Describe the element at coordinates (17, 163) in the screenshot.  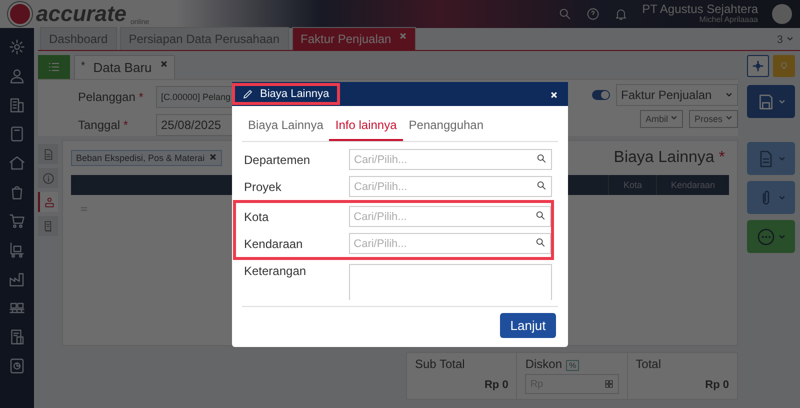
I see `house-icon` at that location.